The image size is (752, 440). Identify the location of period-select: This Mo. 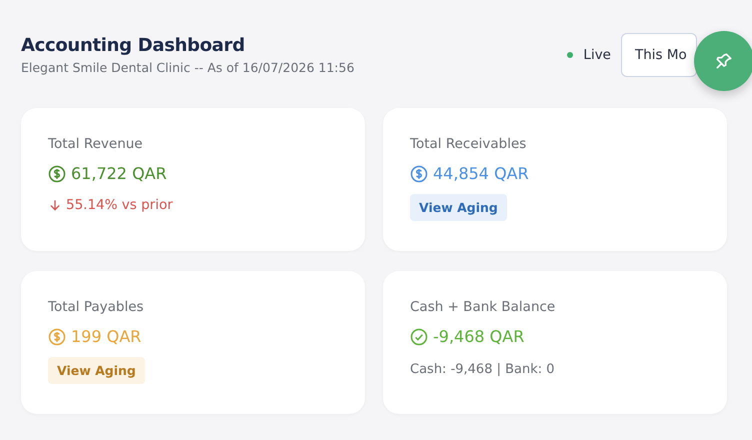
(659, 55).